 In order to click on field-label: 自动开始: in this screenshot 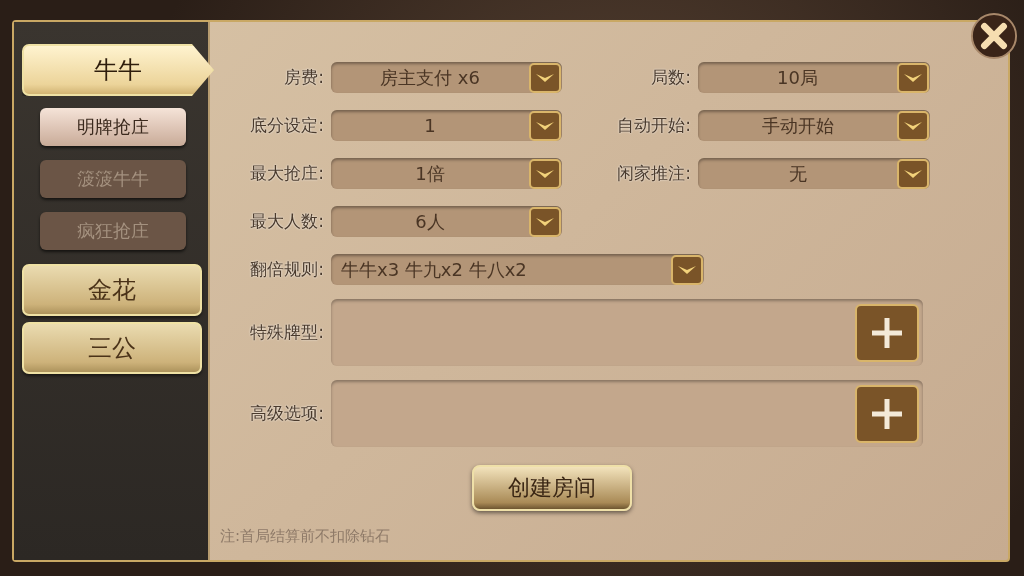, I will do `click(653, 125)`.